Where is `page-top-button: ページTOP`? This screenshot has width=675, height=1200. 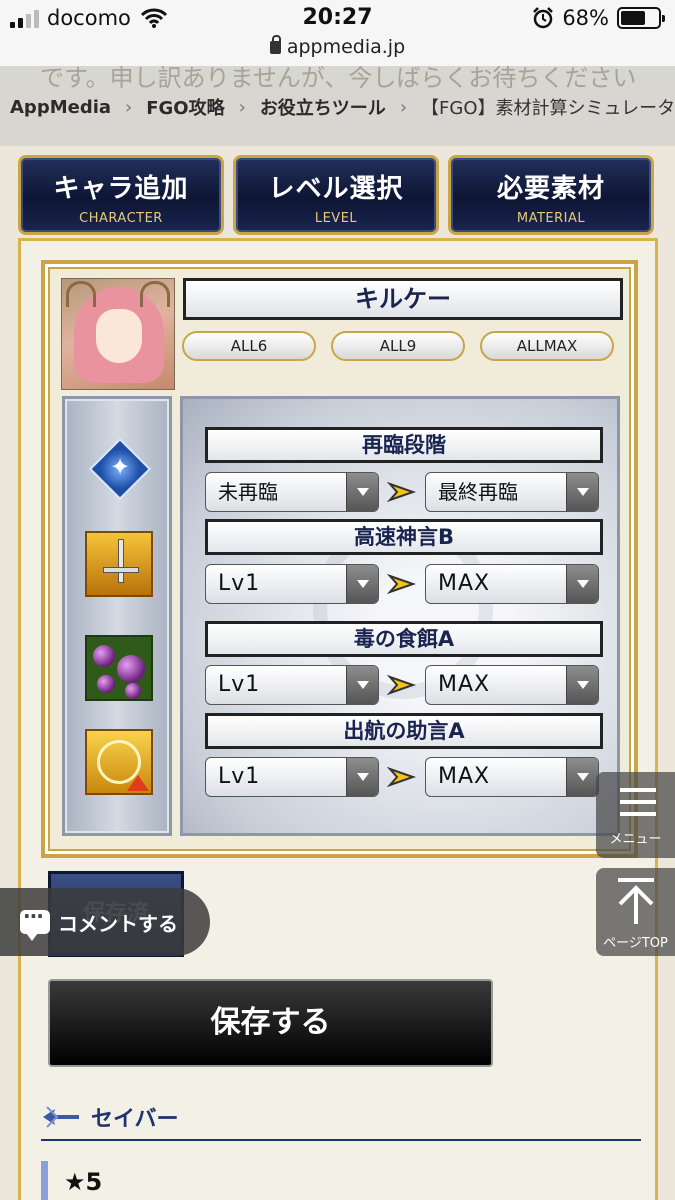
page-top-button: ページTOP is located at coordinates (635, 912).